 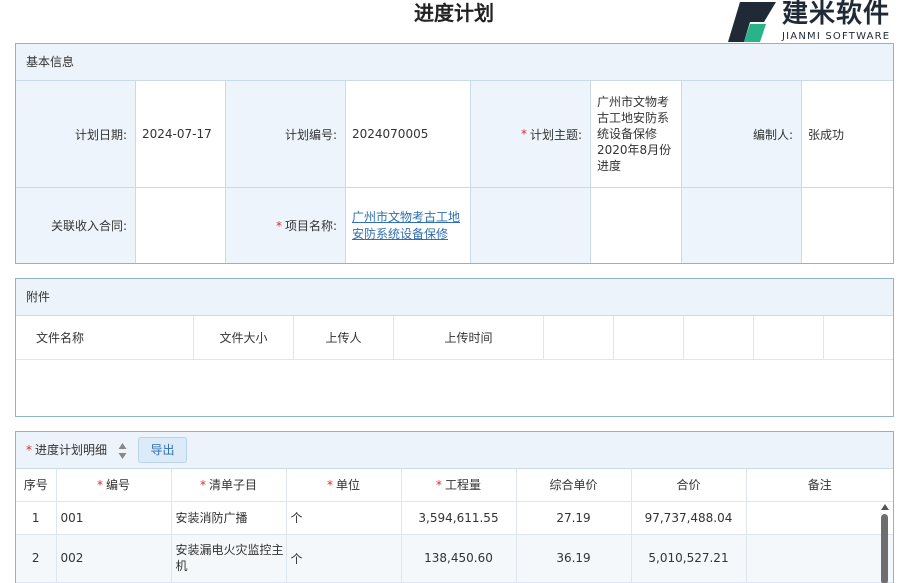 I want to click on logo-text-cn: 建米软件, so click(x=836, y=14).